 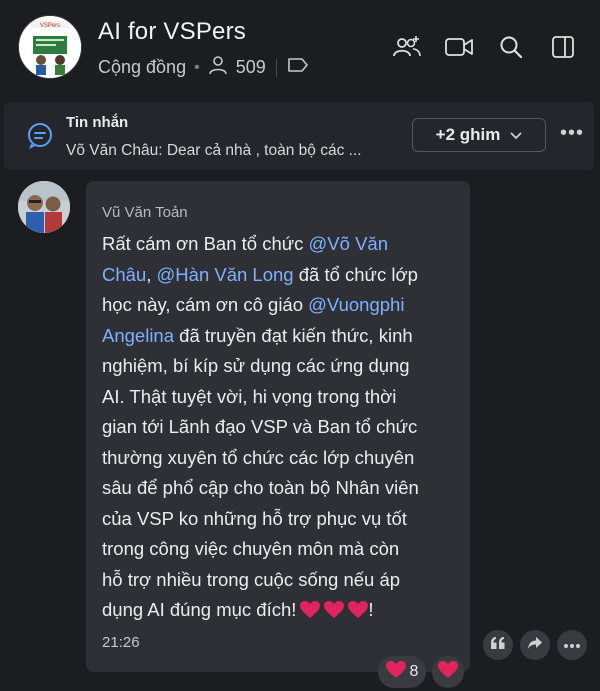 I want to click on more-options-icon, so click(x=572, y=645).